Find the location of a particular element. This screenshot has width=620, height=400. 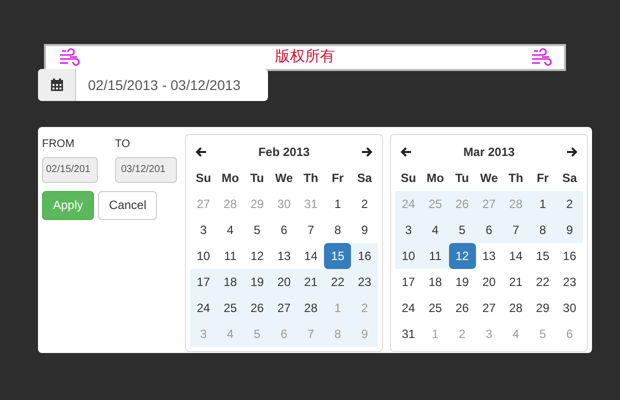

day-cell: 30 is located at coordinates (569, 308).